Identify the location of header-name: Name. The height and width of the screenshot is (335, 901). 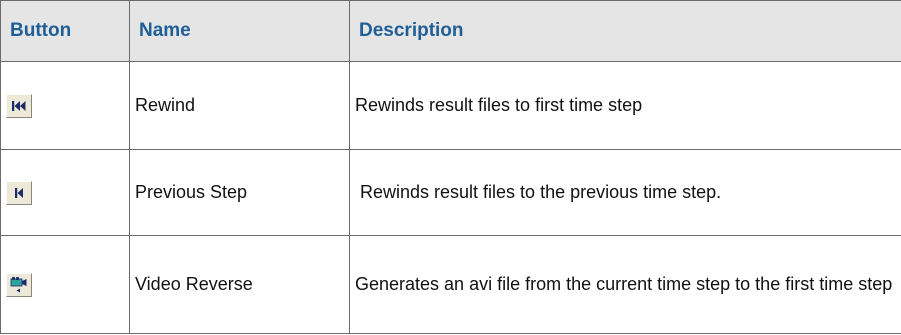
(239, 31).